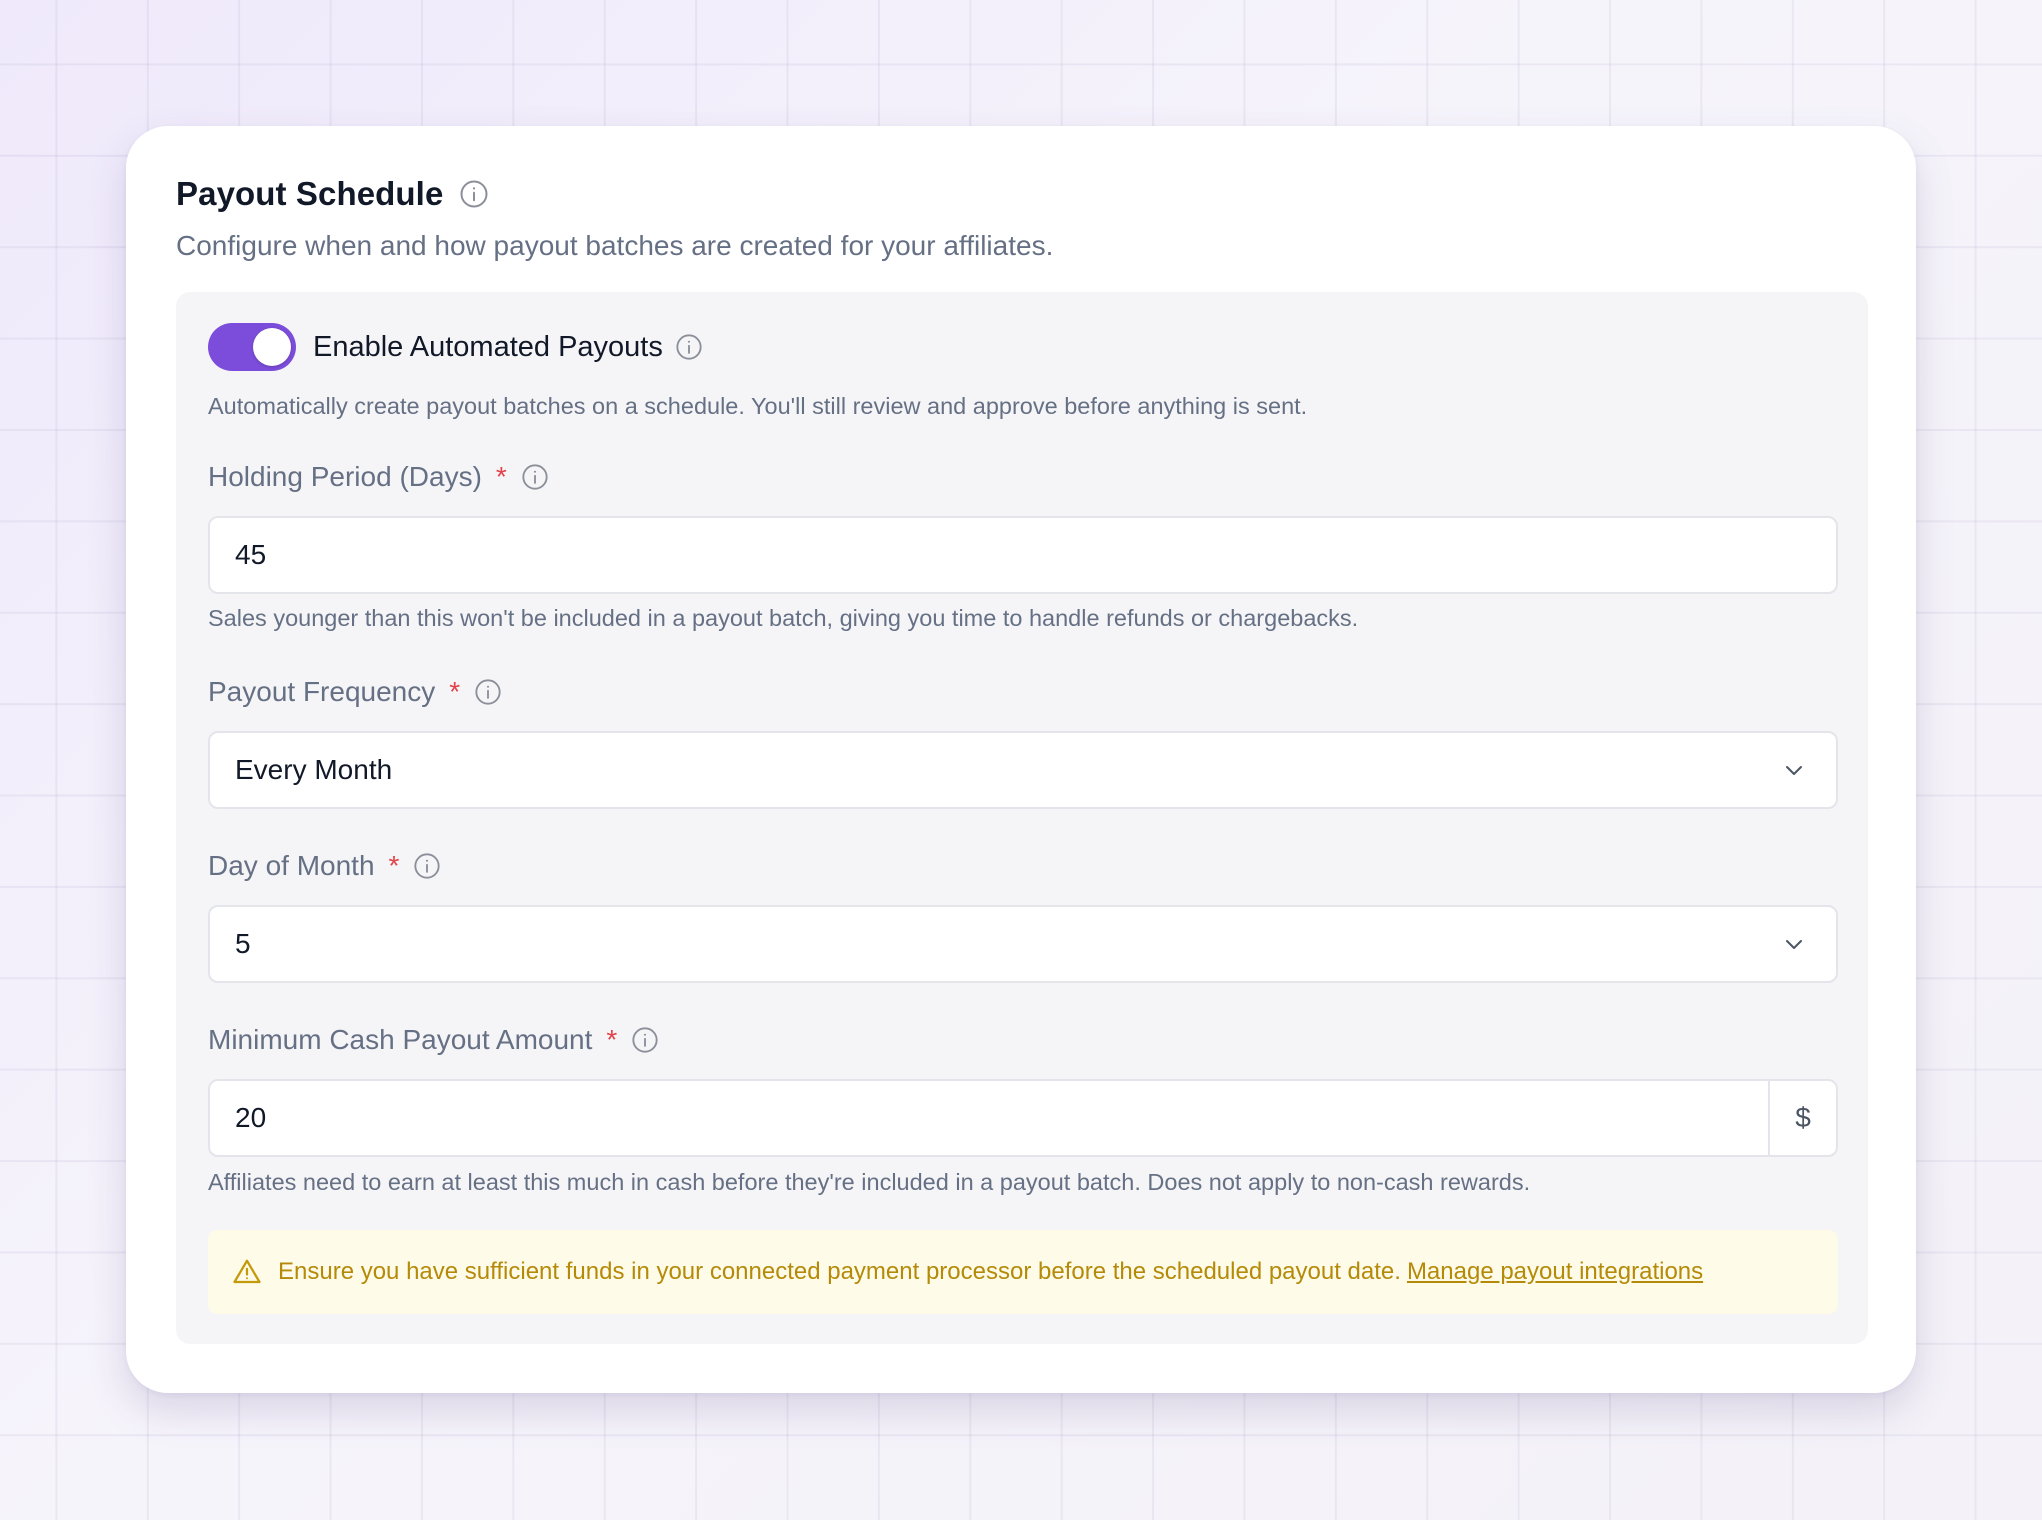 The width and height of the screenshot is (2042, 1520). I want to click on payout-frequency-value: Every Month, so click(314, 769).